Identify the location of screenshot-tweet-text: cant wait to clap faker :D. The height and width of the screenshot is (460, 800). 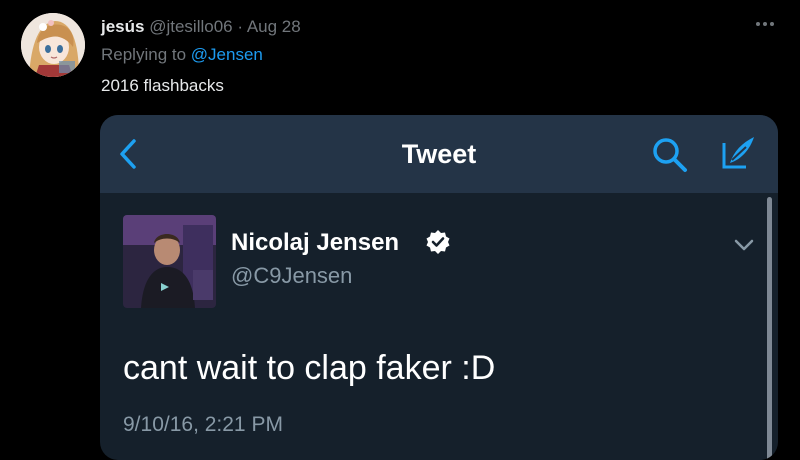
(309, 368).